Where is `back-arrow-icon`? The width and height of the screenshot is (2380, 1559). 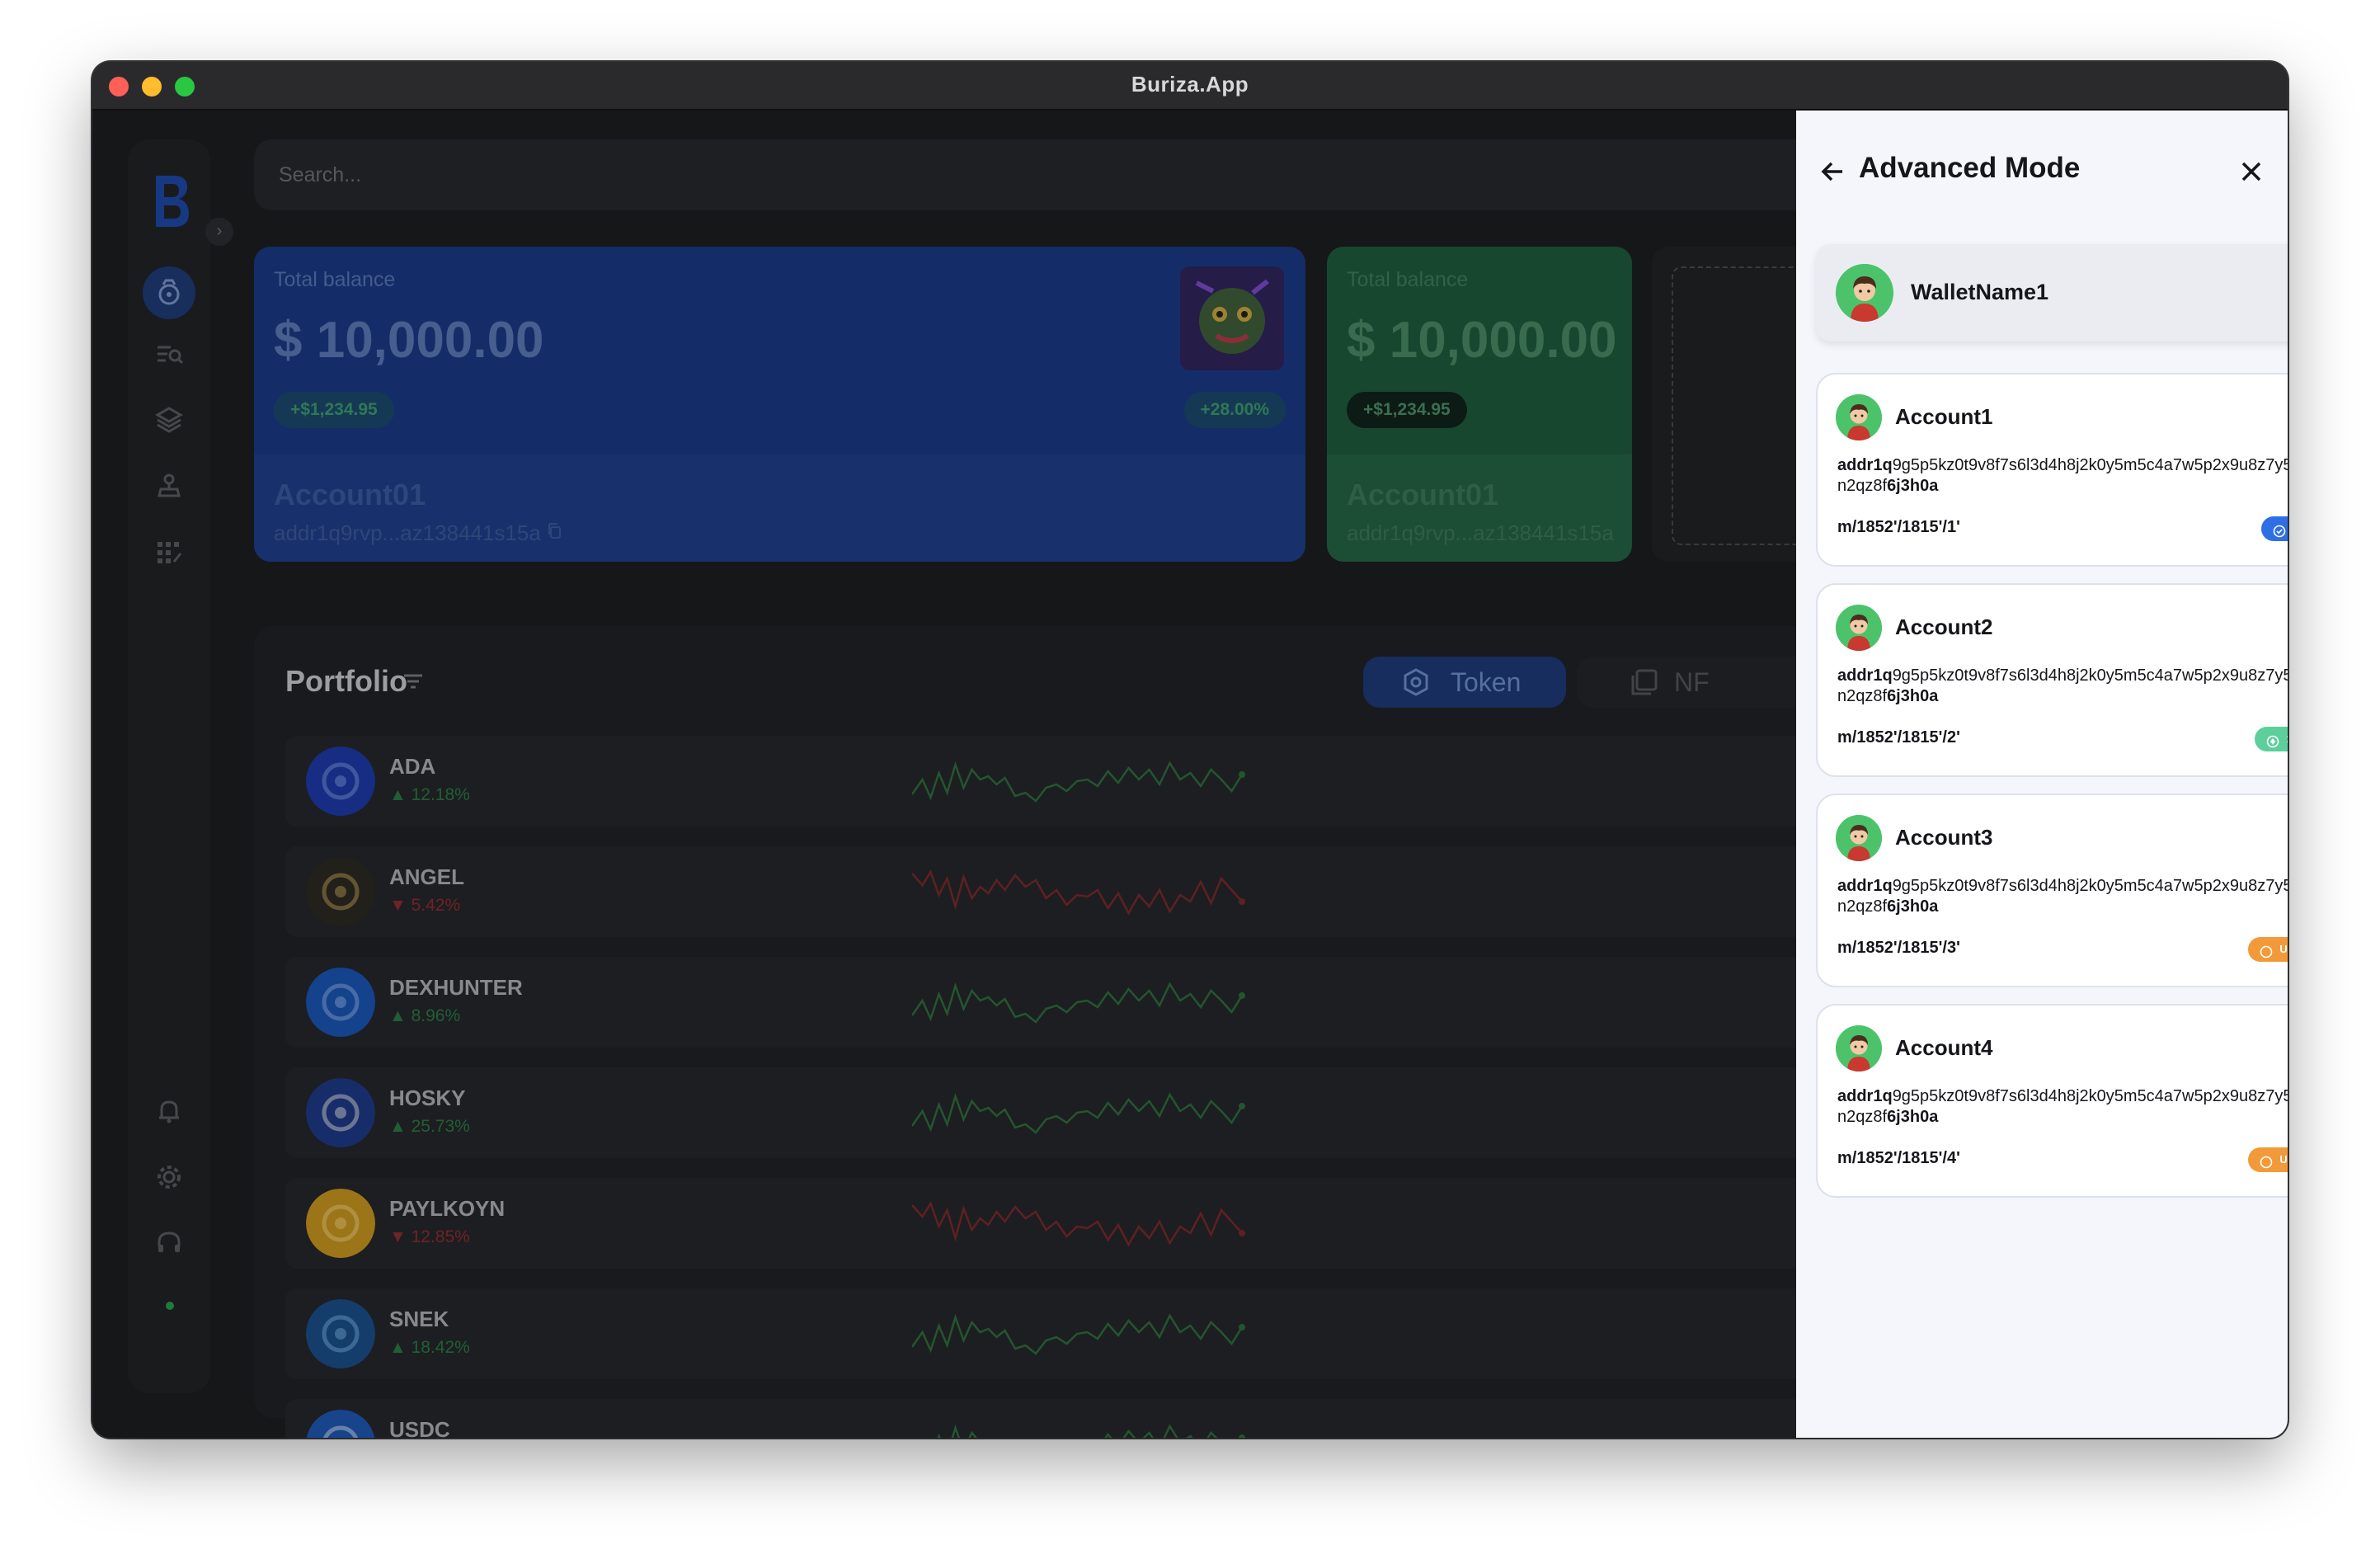
back-arrow-icon is located at coordinates (1832, 171).